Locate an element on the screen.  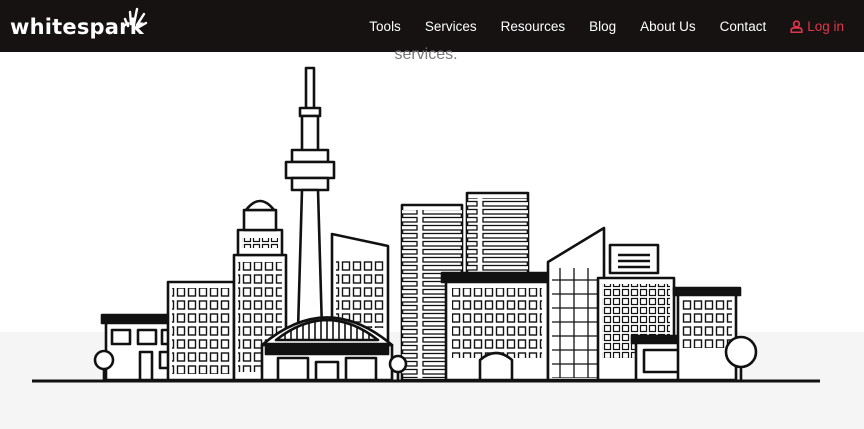
cn-tower-mast is located at coordinates (310, 89).